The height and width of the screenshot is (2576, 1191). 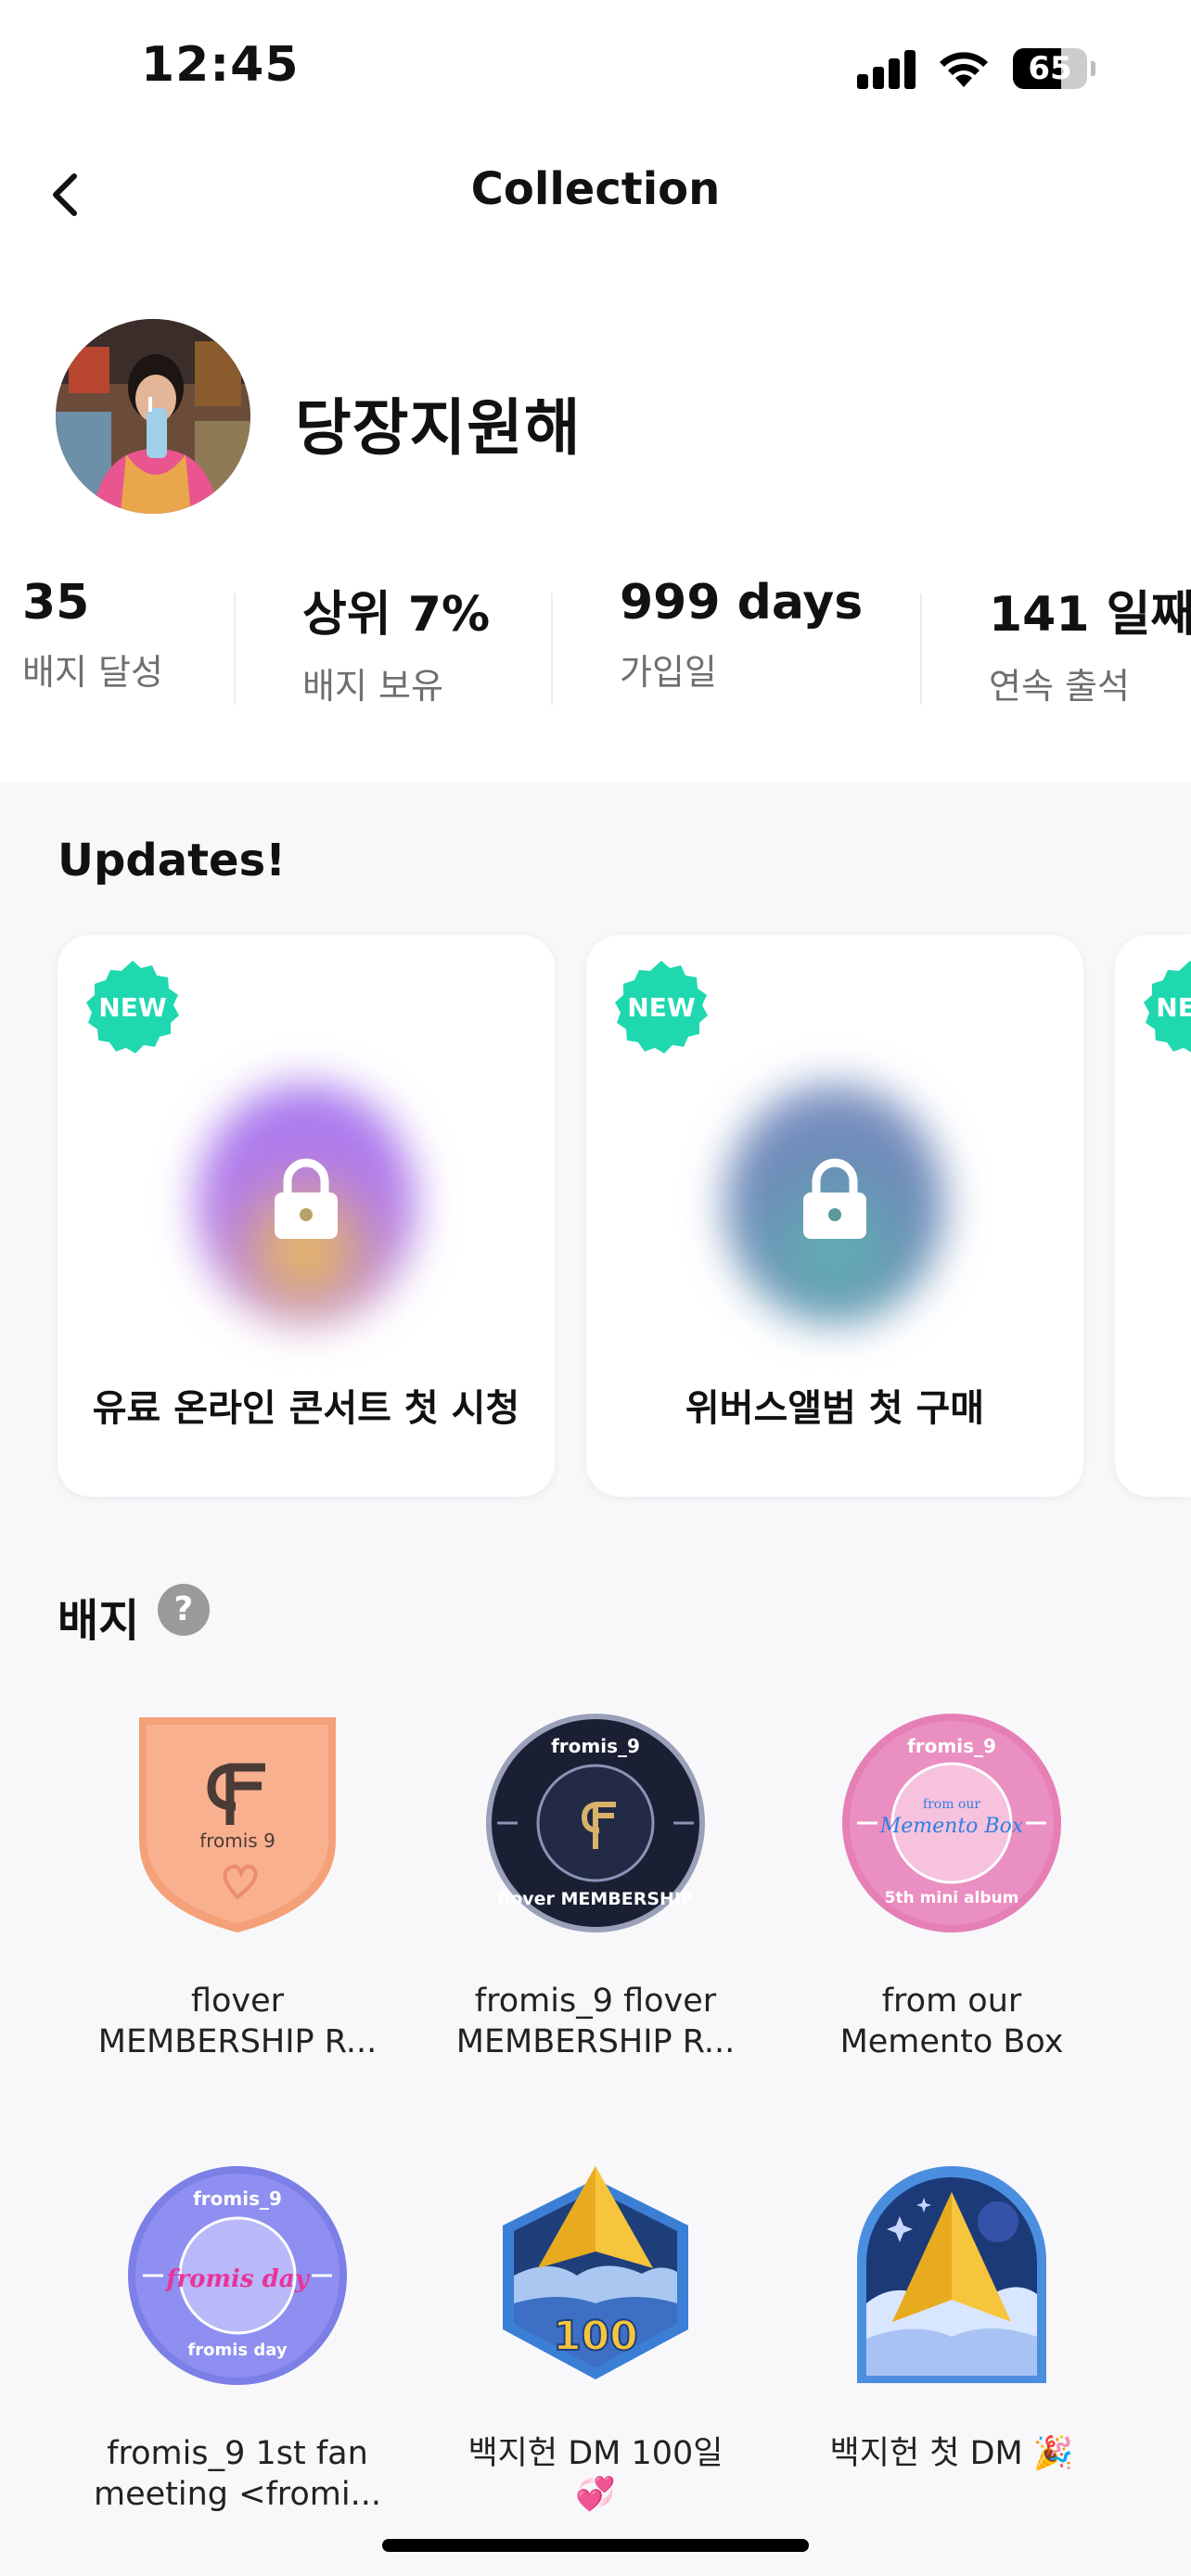 What do you see at coordinates (595, 1823) in the screenshot?
I see `membership-badge-icon: fromis_9 flover MEMBERSHIP` at bounding box center [595, 1823].